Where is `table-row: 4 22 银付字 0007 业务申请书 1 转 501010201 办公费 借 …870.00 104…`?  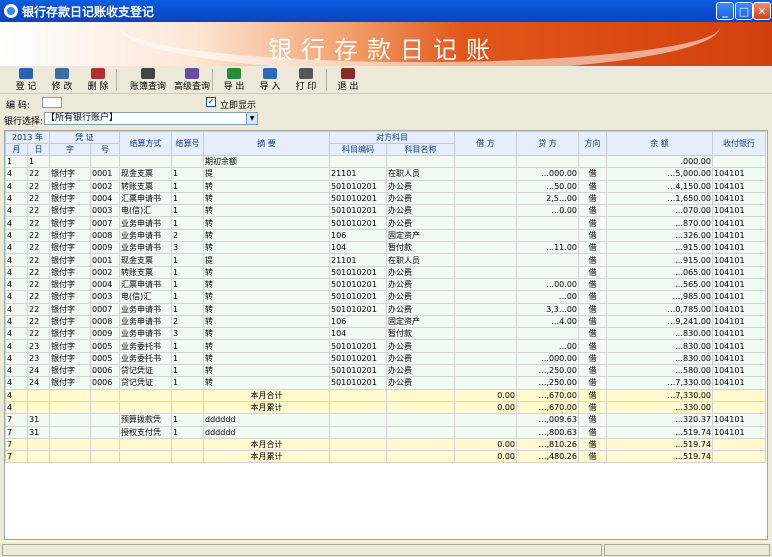 table-row: 4 22 银付字 0007 业务申请书 1 转 501010201 办公费 借 …870.00 104… is located at coordinates (385, 223).